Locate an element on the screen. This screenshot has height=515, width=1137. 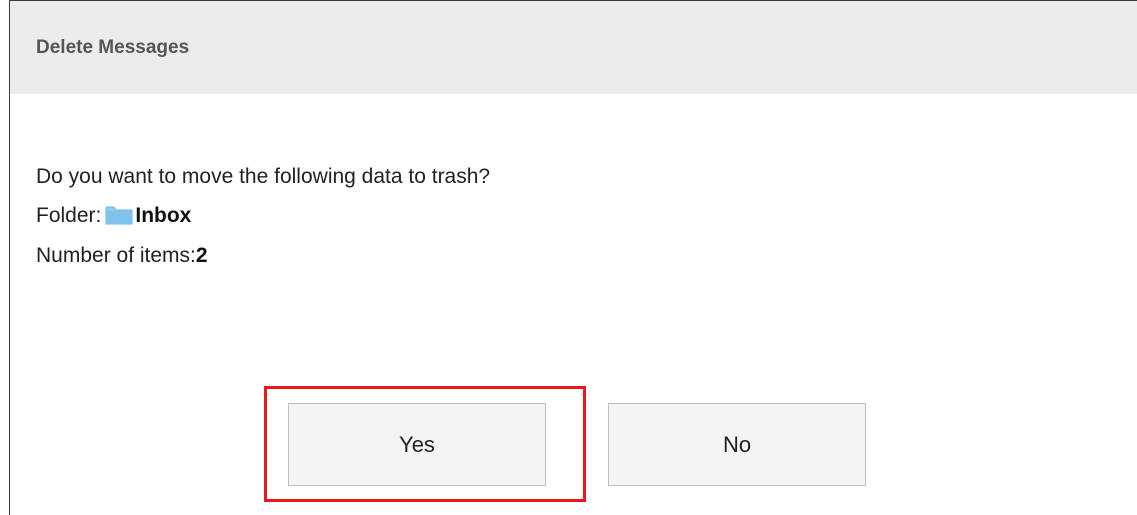
yes-button: Yes is located at coordinates (417, 444).